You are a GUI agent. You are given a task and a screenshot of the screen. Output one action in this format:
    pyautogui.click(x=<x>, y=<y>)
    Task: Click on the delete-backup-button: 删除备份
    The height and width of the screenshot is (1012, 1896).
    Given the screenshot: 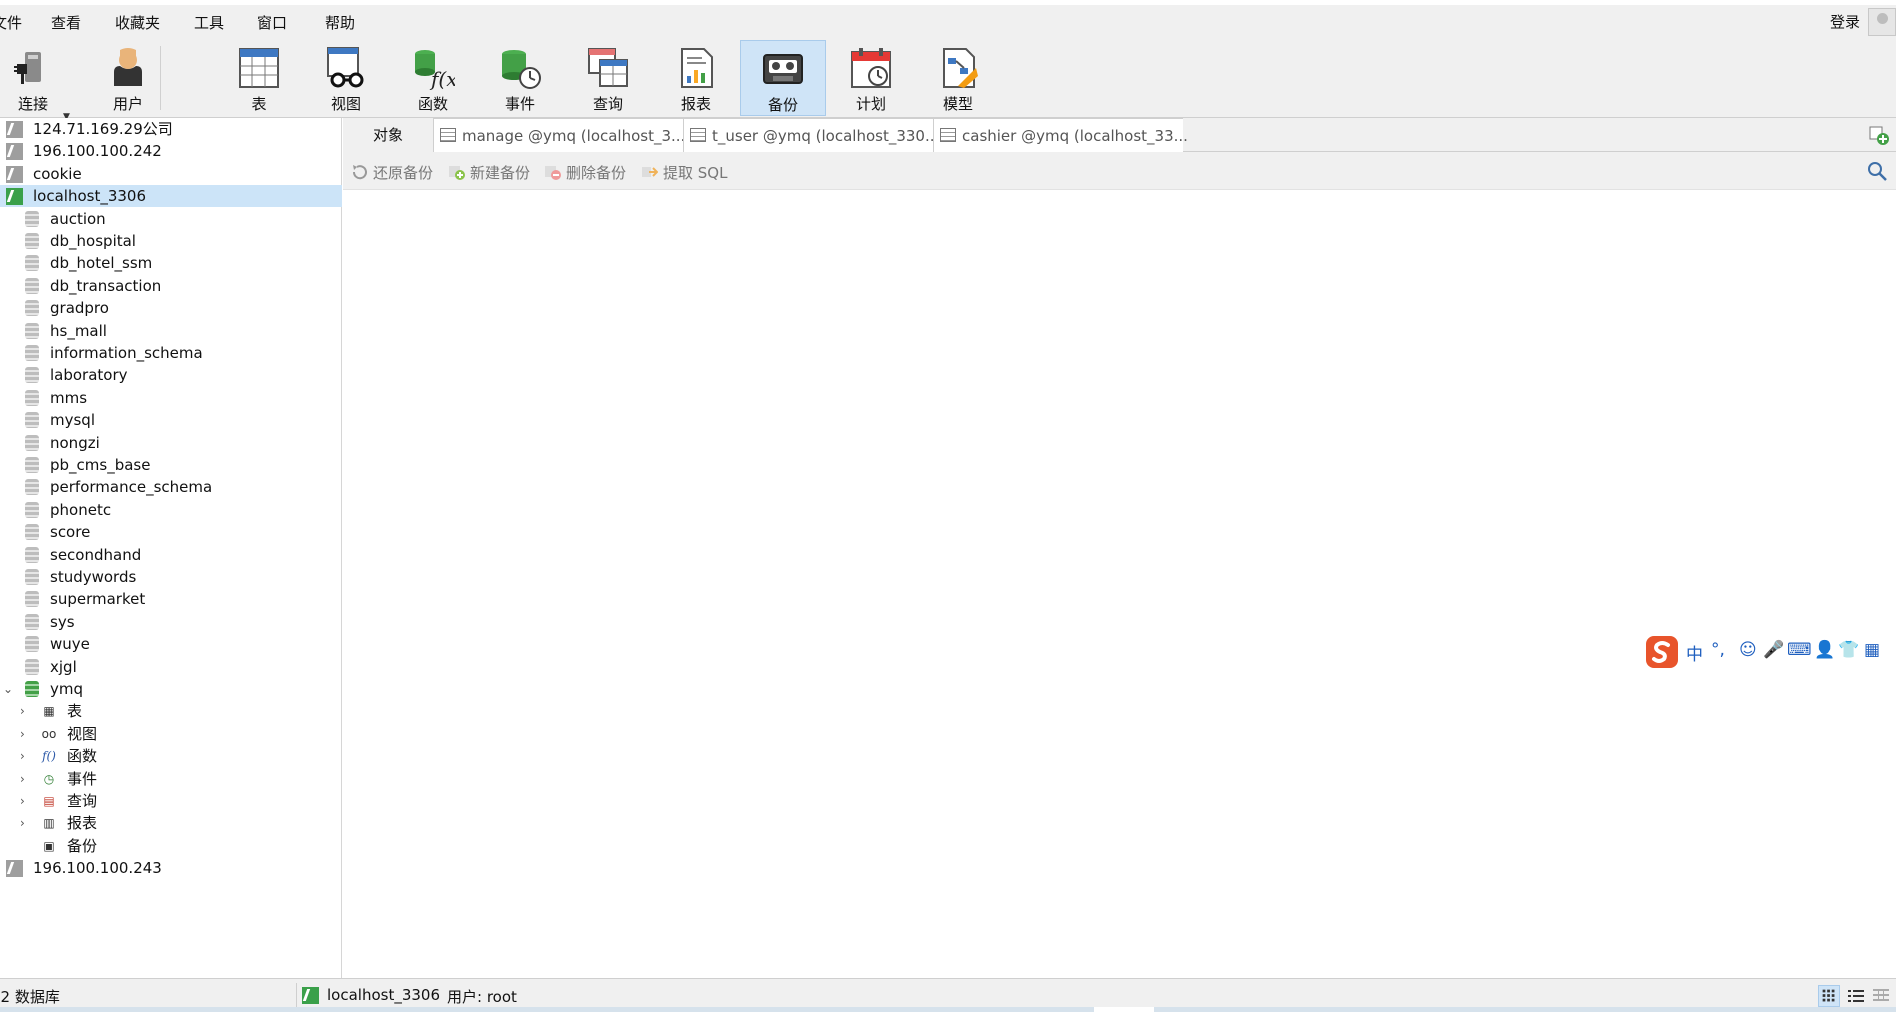 What is the action you would take?
    pyautogui.click(x=585, y=172)
    